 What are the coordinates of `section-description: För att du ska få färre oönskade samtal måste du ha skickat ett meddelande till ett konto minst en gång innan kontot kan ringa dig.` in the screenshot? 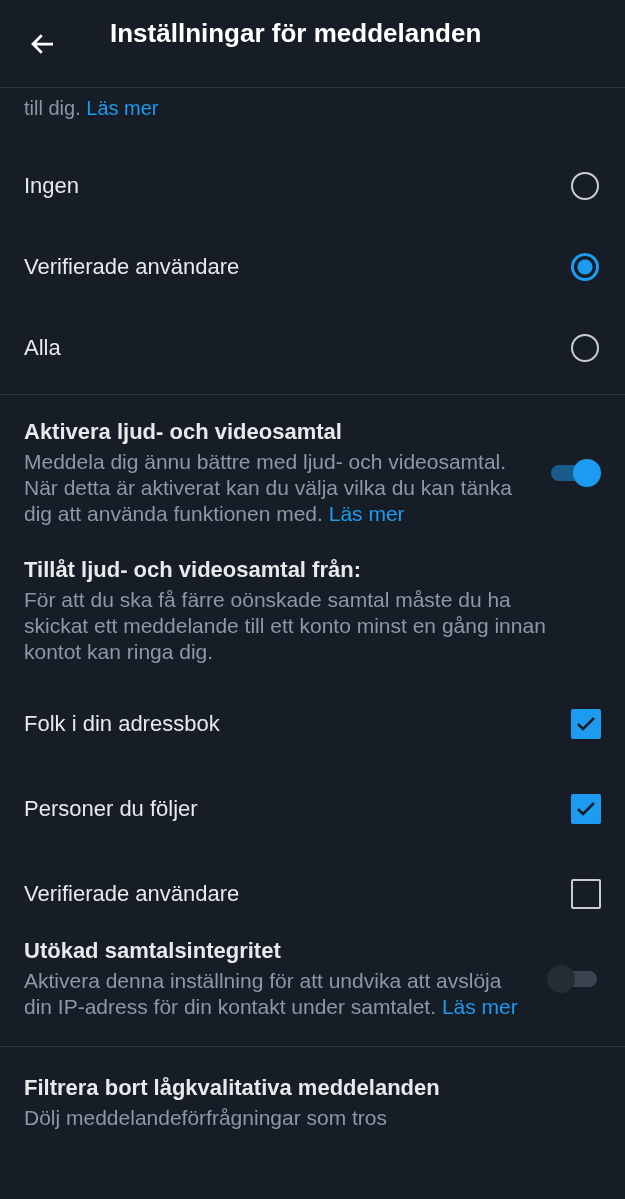 It's located at (285, 626).